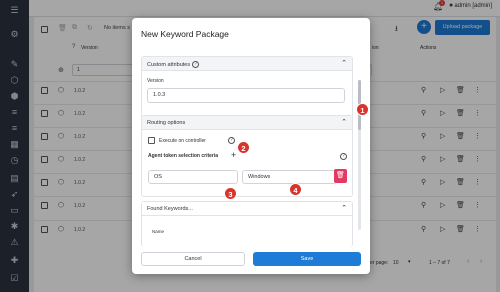  What do you see at coordinates (362, 109) in the screenshot?
I see `callout-badge: 1` at bounding box center [362, 109].